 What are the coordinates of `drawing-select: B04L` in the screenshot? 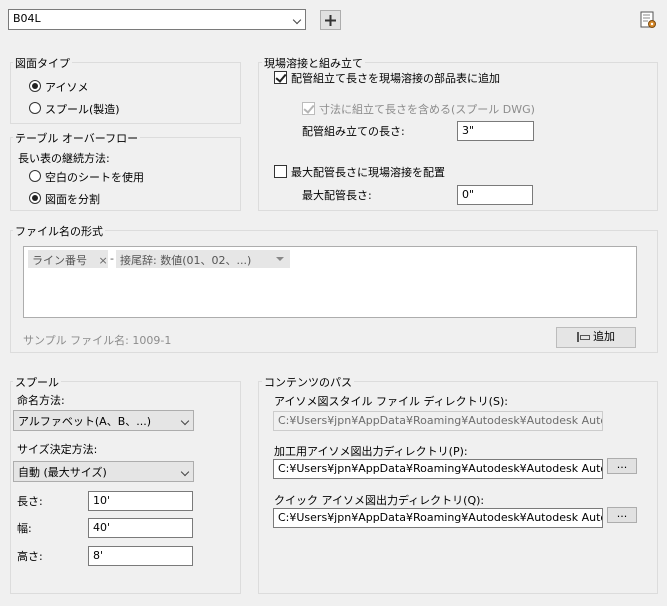 It's located at (157, 19).